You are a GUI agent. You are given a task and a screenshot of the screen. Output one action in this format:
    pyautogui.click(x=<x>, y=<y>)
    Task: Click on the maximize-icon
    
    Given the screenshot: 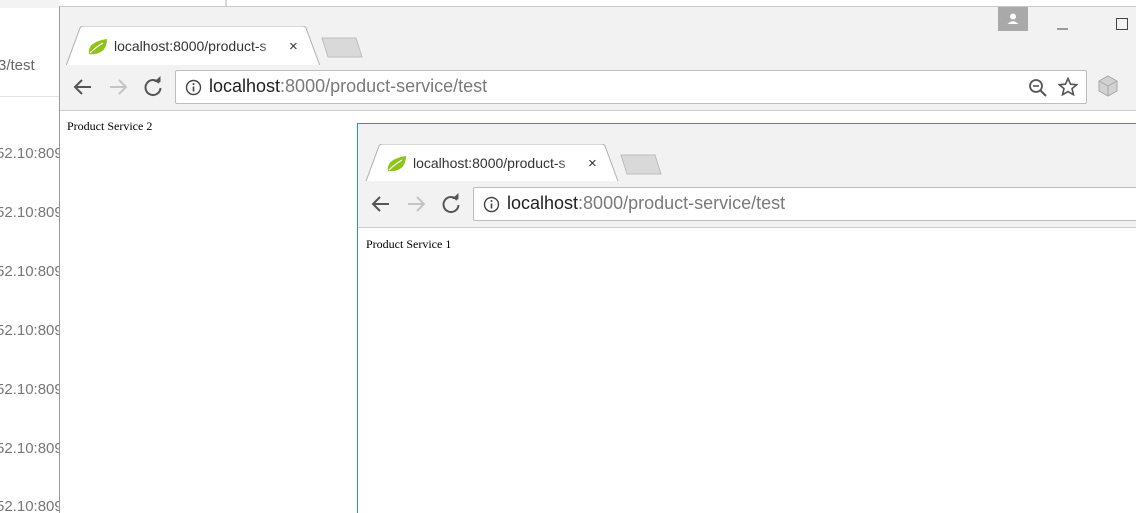 What is the action you would take?
    pyautogui.click(x=1122, y=24)
    